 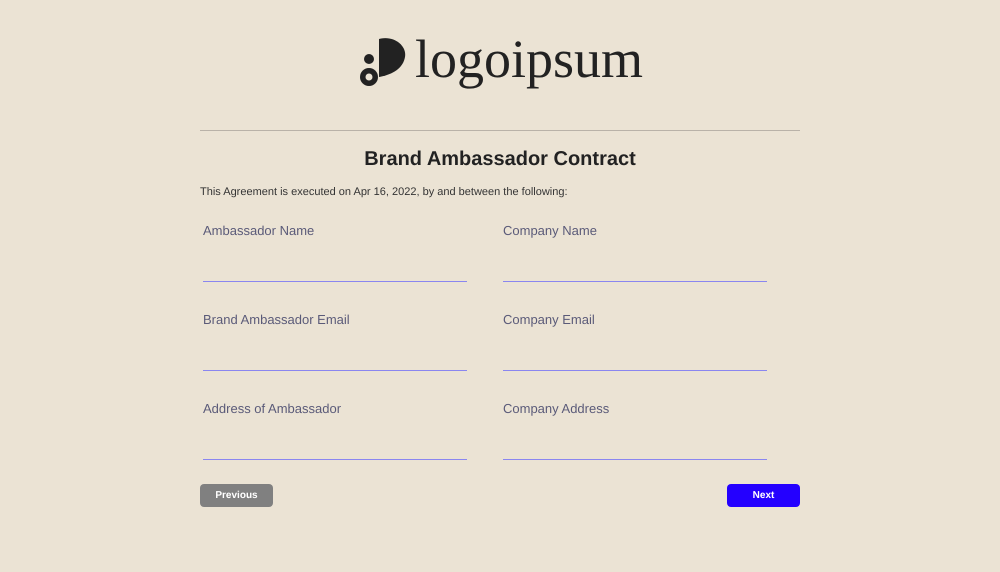 I want to click on intro-text: This Agreement is executed on Apr 16, 2022, by and between the following:, so click(x=384, y=192).